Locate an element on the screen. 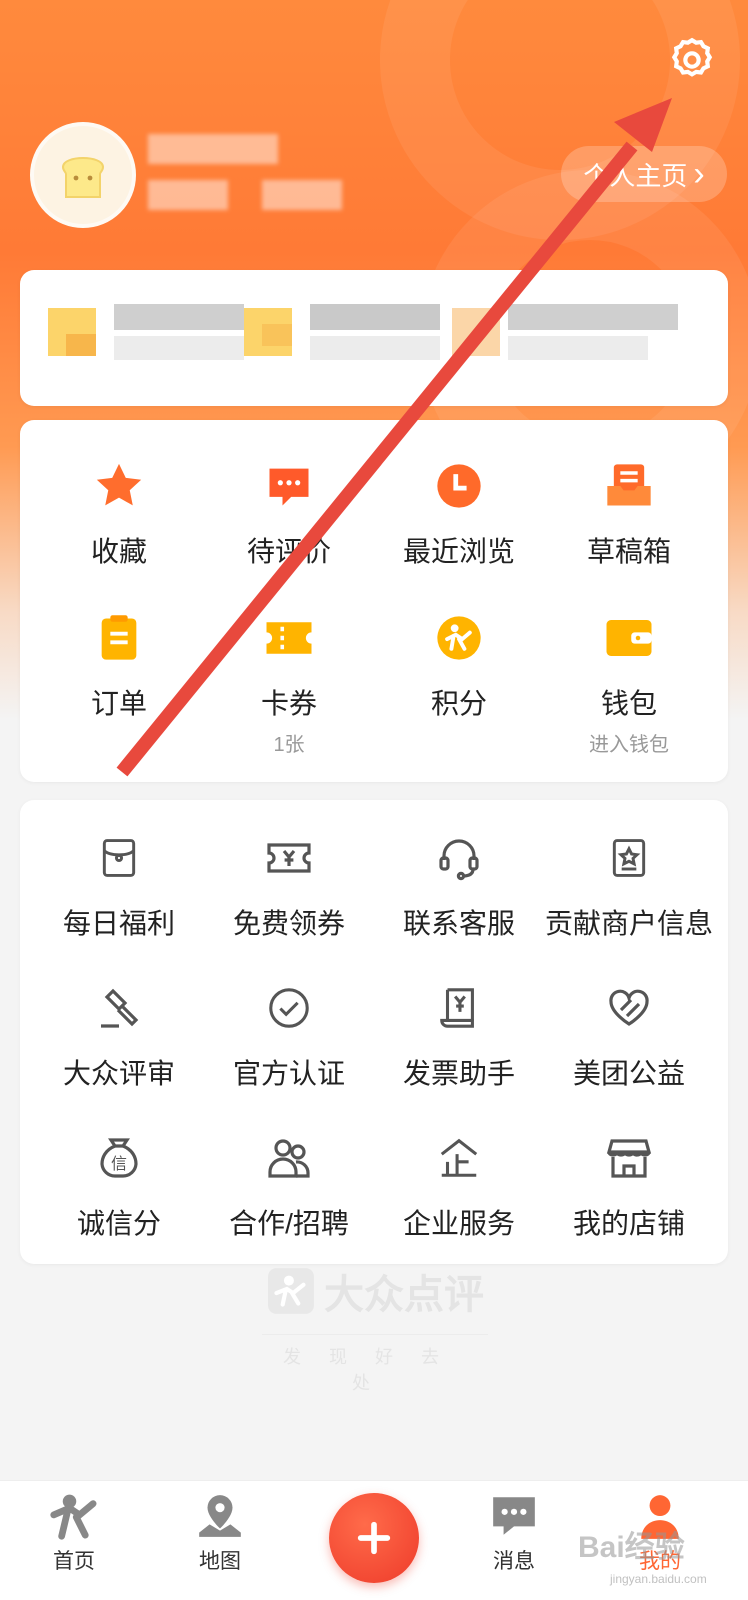 This screenshot has width=748, height=1600. quick-item-label: 草稿箱 is located at coordinates (628, 551).